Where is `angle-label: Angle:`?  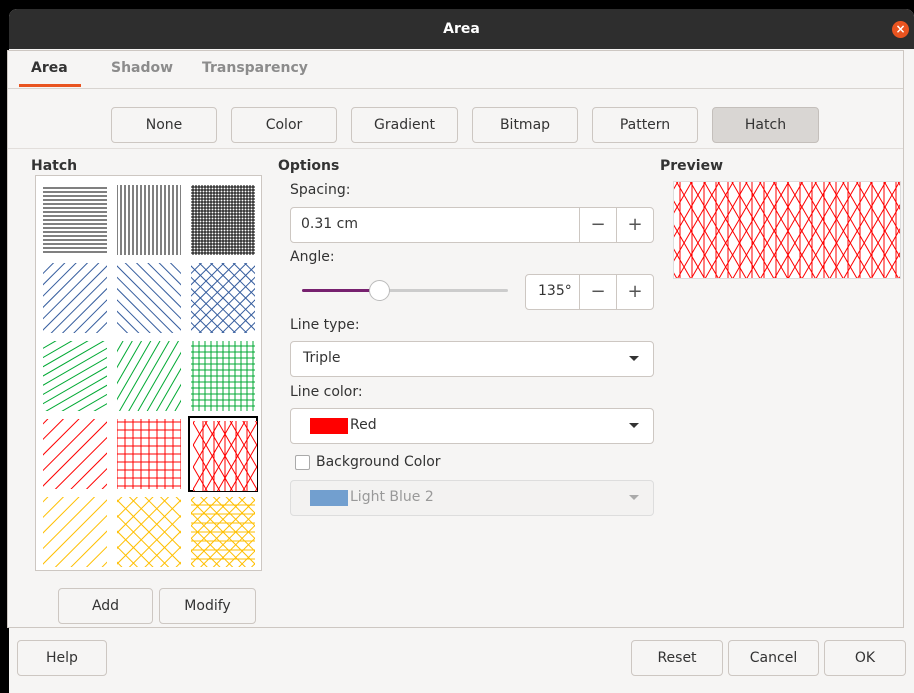
angle-label: Angle: is located at coordinates (312, 257).